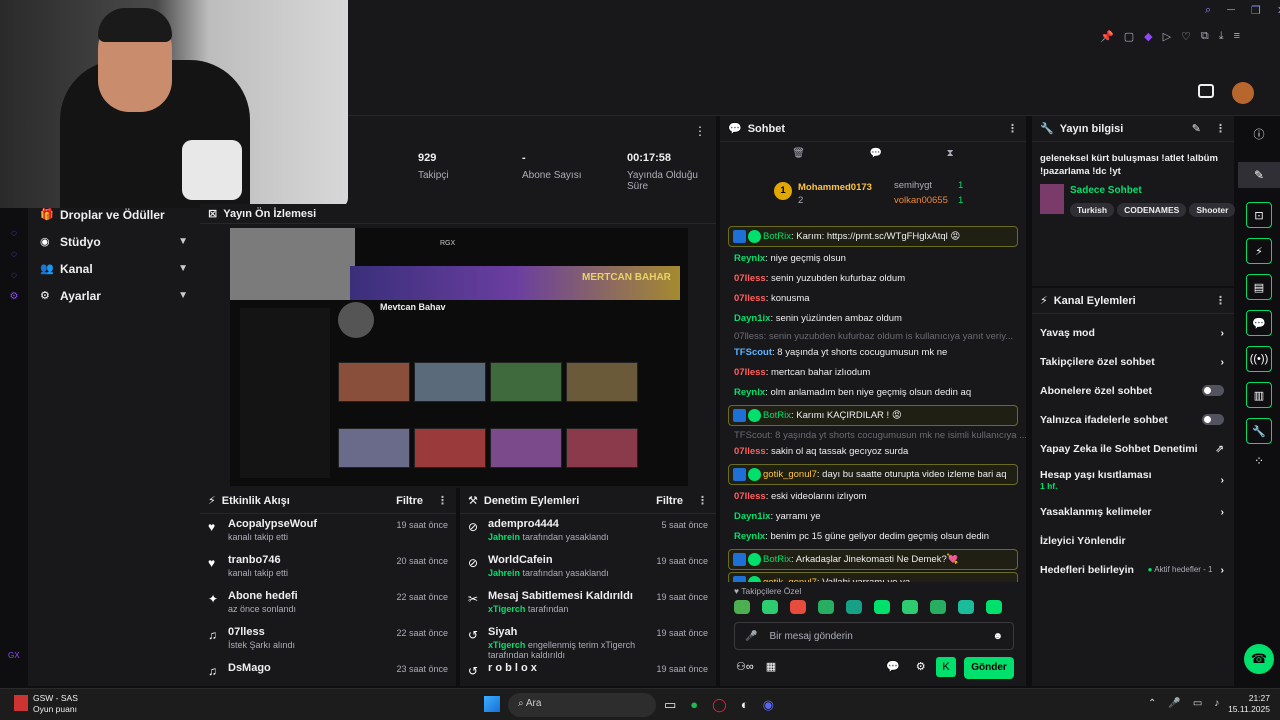 This screenshot has height=720, width=1280. What do you see at coordinates (874, 636) in the screenshot?
I see `chat-input: 🎤 Bir mesaj gönderin ☻` at bounding box center [874, 636].